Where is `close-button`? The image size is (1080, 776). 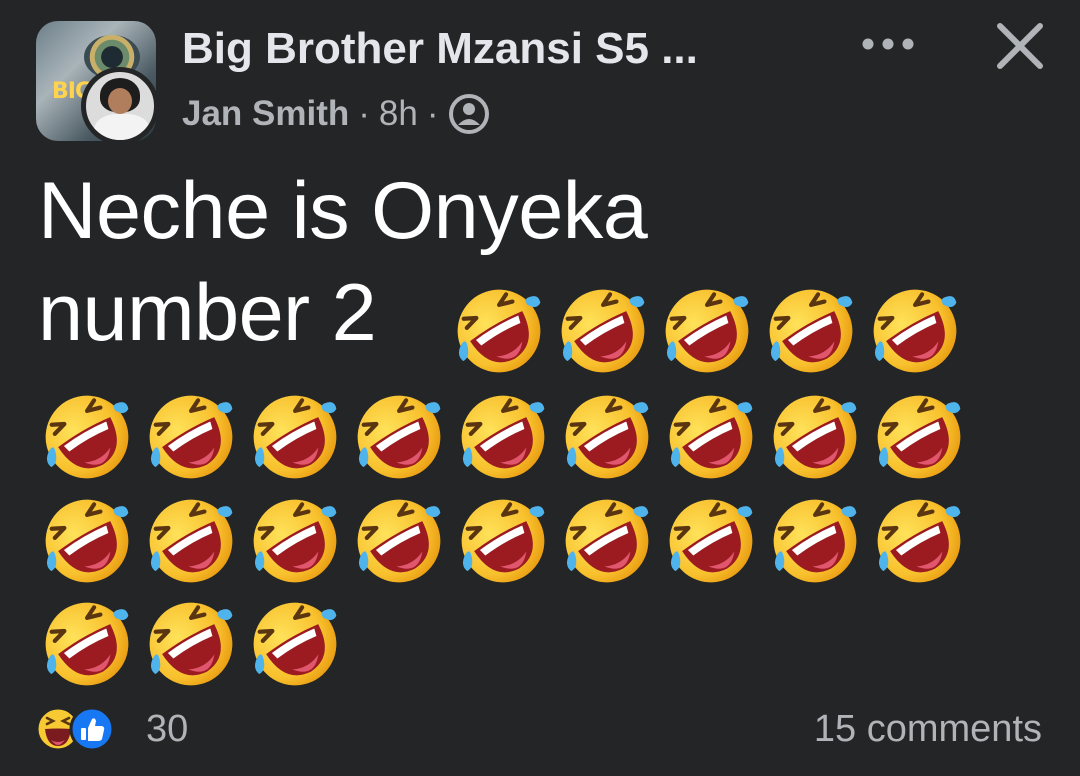 close-button is located at coordinates (1020, 46).